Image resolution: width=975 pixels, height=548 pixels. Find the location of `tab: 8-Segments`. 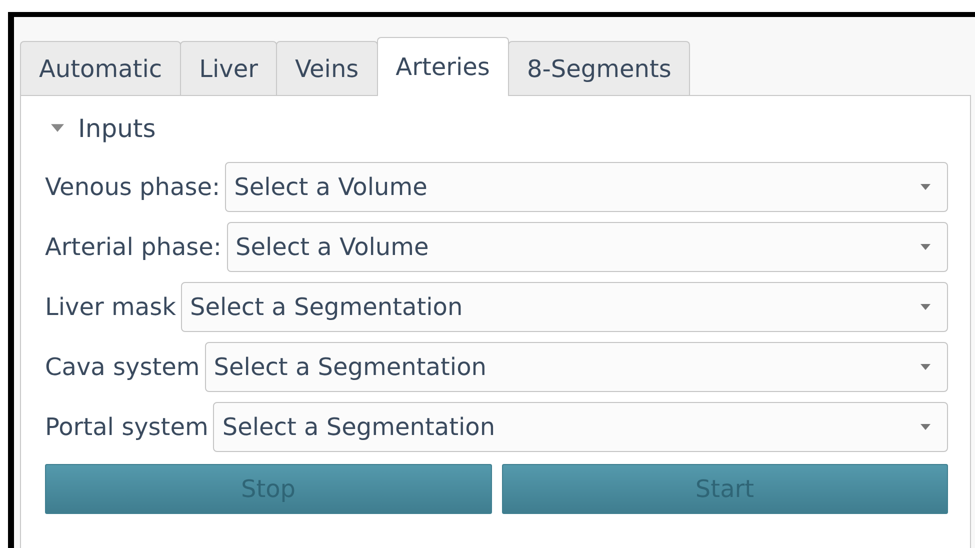

tab: 8-Segments is located at coordinates (599, 68).